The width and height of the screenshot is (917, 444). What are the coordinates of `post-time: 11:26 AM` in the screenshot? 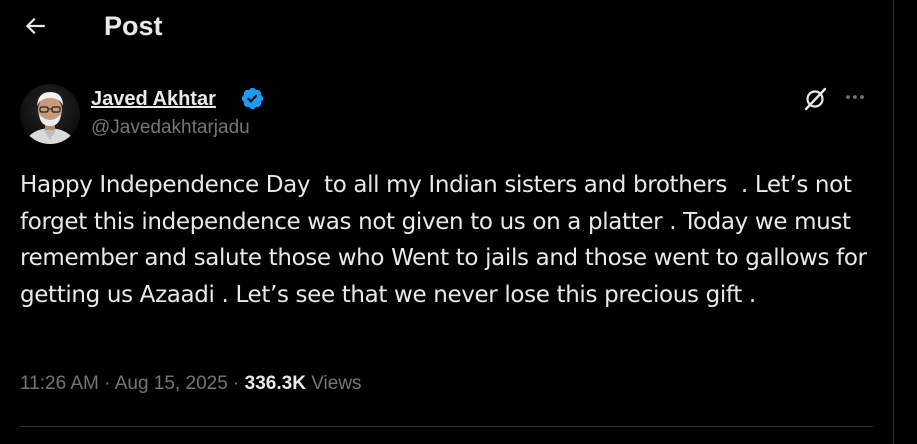 It's located at (59, 383).